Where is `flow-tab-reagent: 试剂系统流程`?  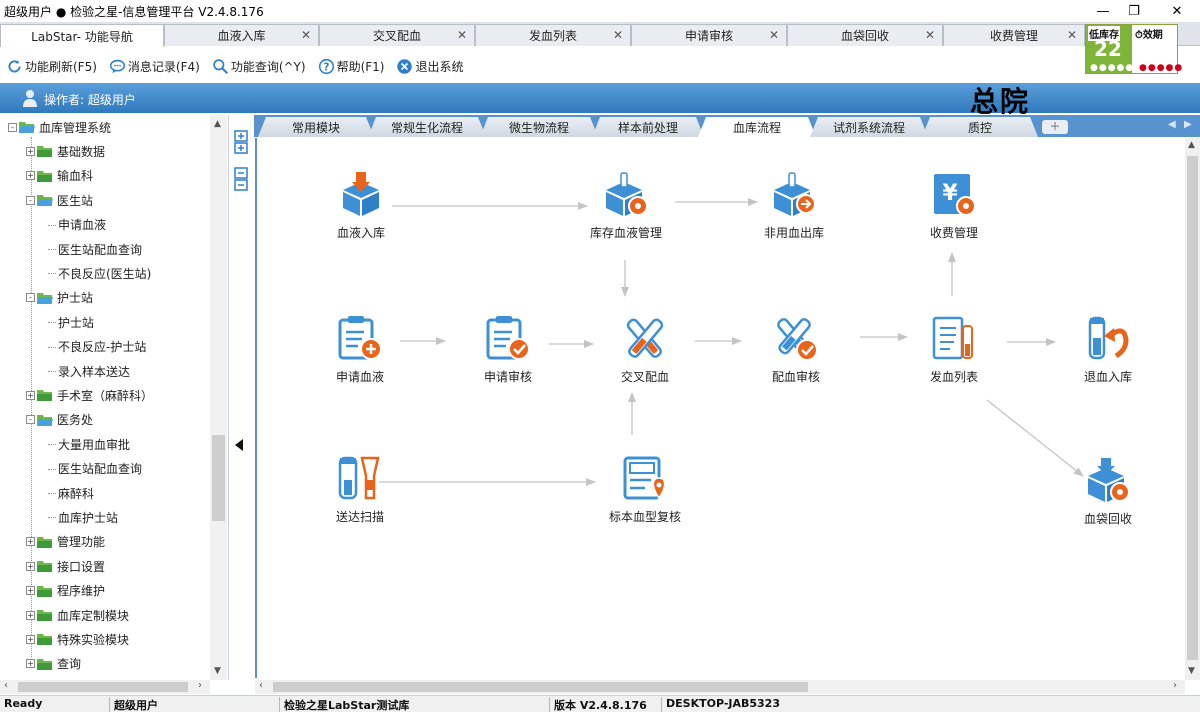
flow-tab-reagent: 试剂系统流程 is located at coordinates (869, 127).